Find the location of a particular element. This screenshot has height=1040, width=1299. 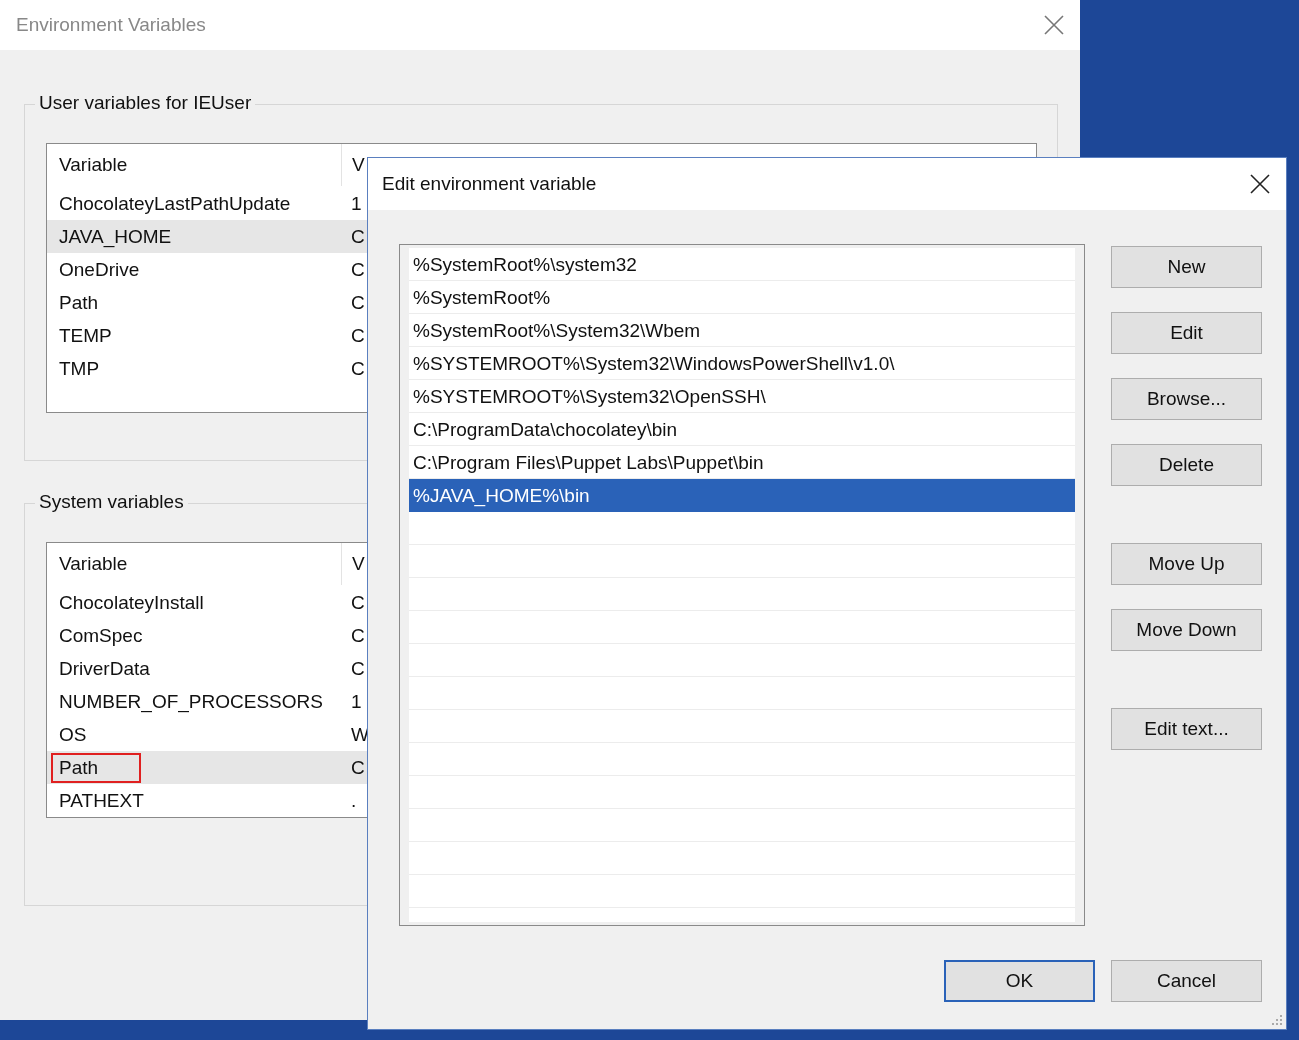

table-cell-text: NUMBER_OF_PROCESSORS is located at coordinates (191, 701).